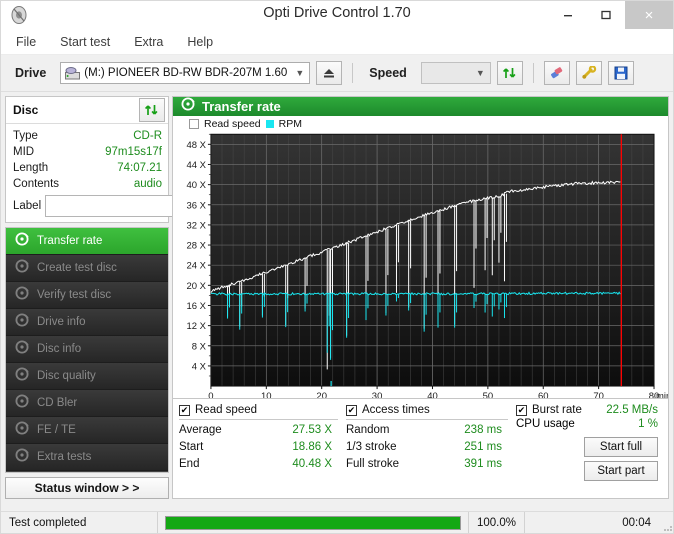 The height and width of the screenshot is (534, 674). What do you see at coordinates (509, 73) in the screenshot?
I see `refresh-button` at bounding box center [509, 73].